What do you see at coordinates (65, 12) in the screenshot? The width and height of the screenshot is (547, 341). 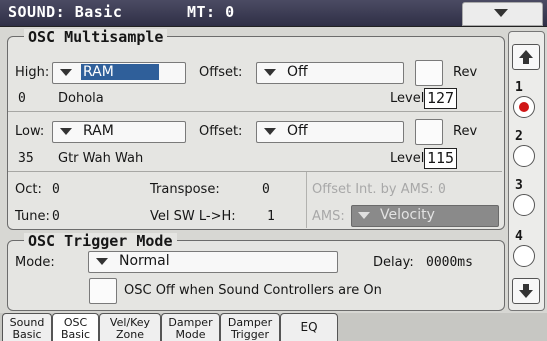 I see `page-title: SOUND: Basic` at bounding box center [65, 12].